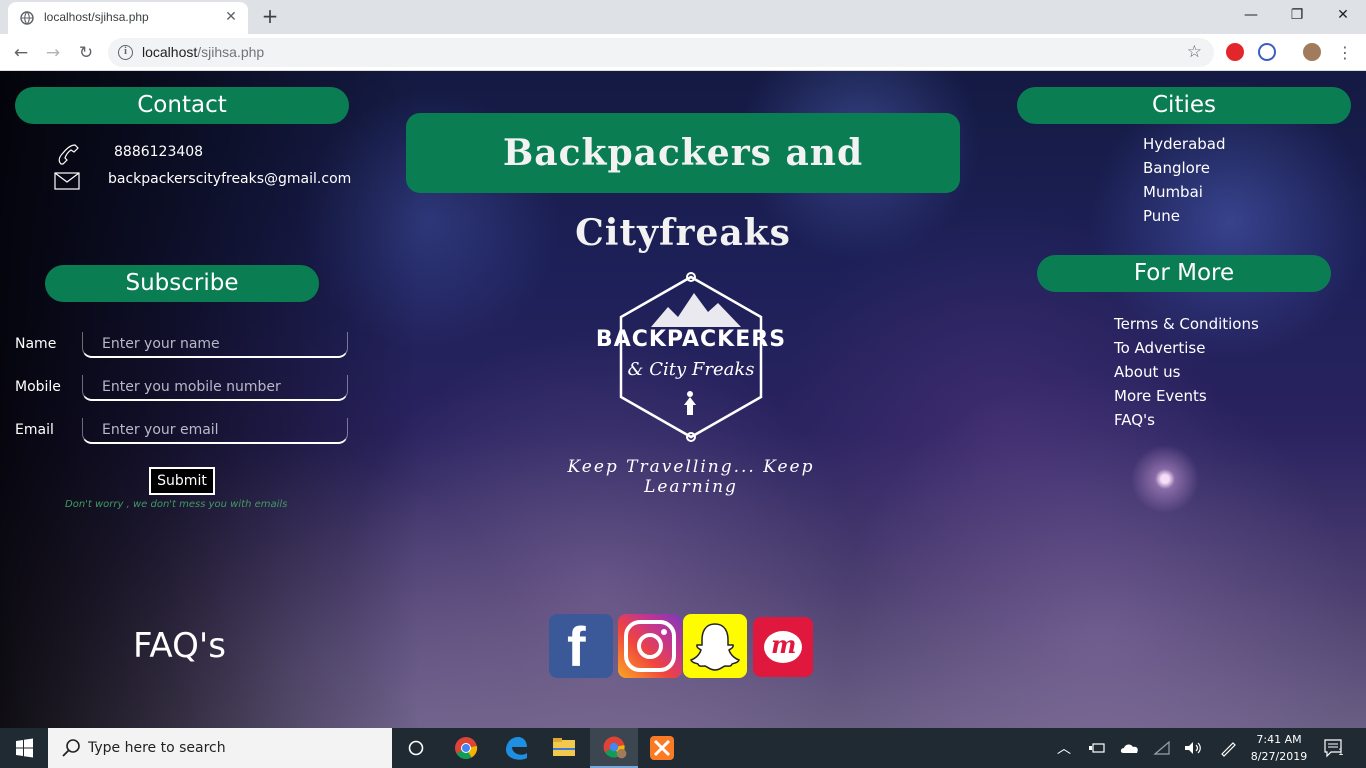 The width and height of the screenshot is (1366, 768). I want to click on name-label: Name, so click(36, 344).